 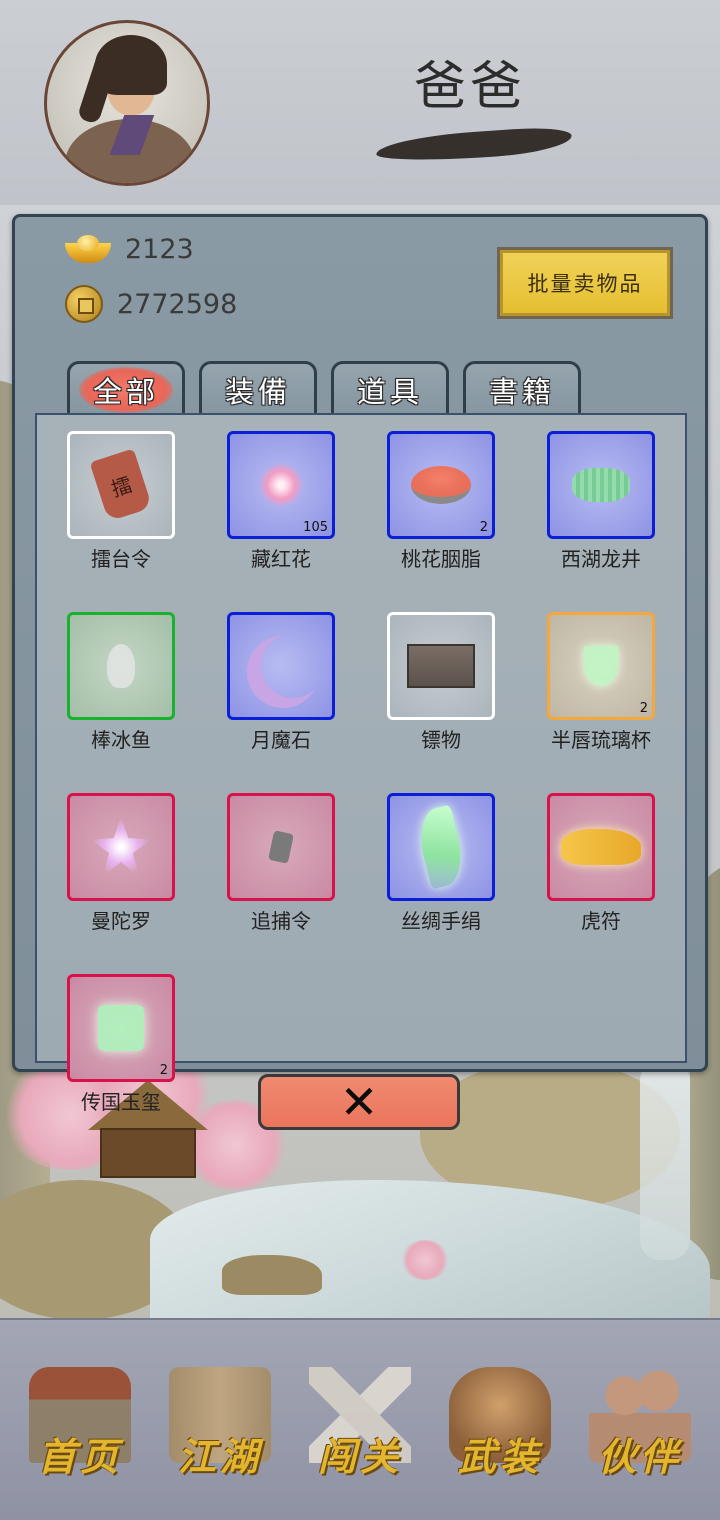 What do you see at coordinates (499, 1456) in the screenshot?
I see `nav-armament-label: 武装` at bounding box center [499, 1456].